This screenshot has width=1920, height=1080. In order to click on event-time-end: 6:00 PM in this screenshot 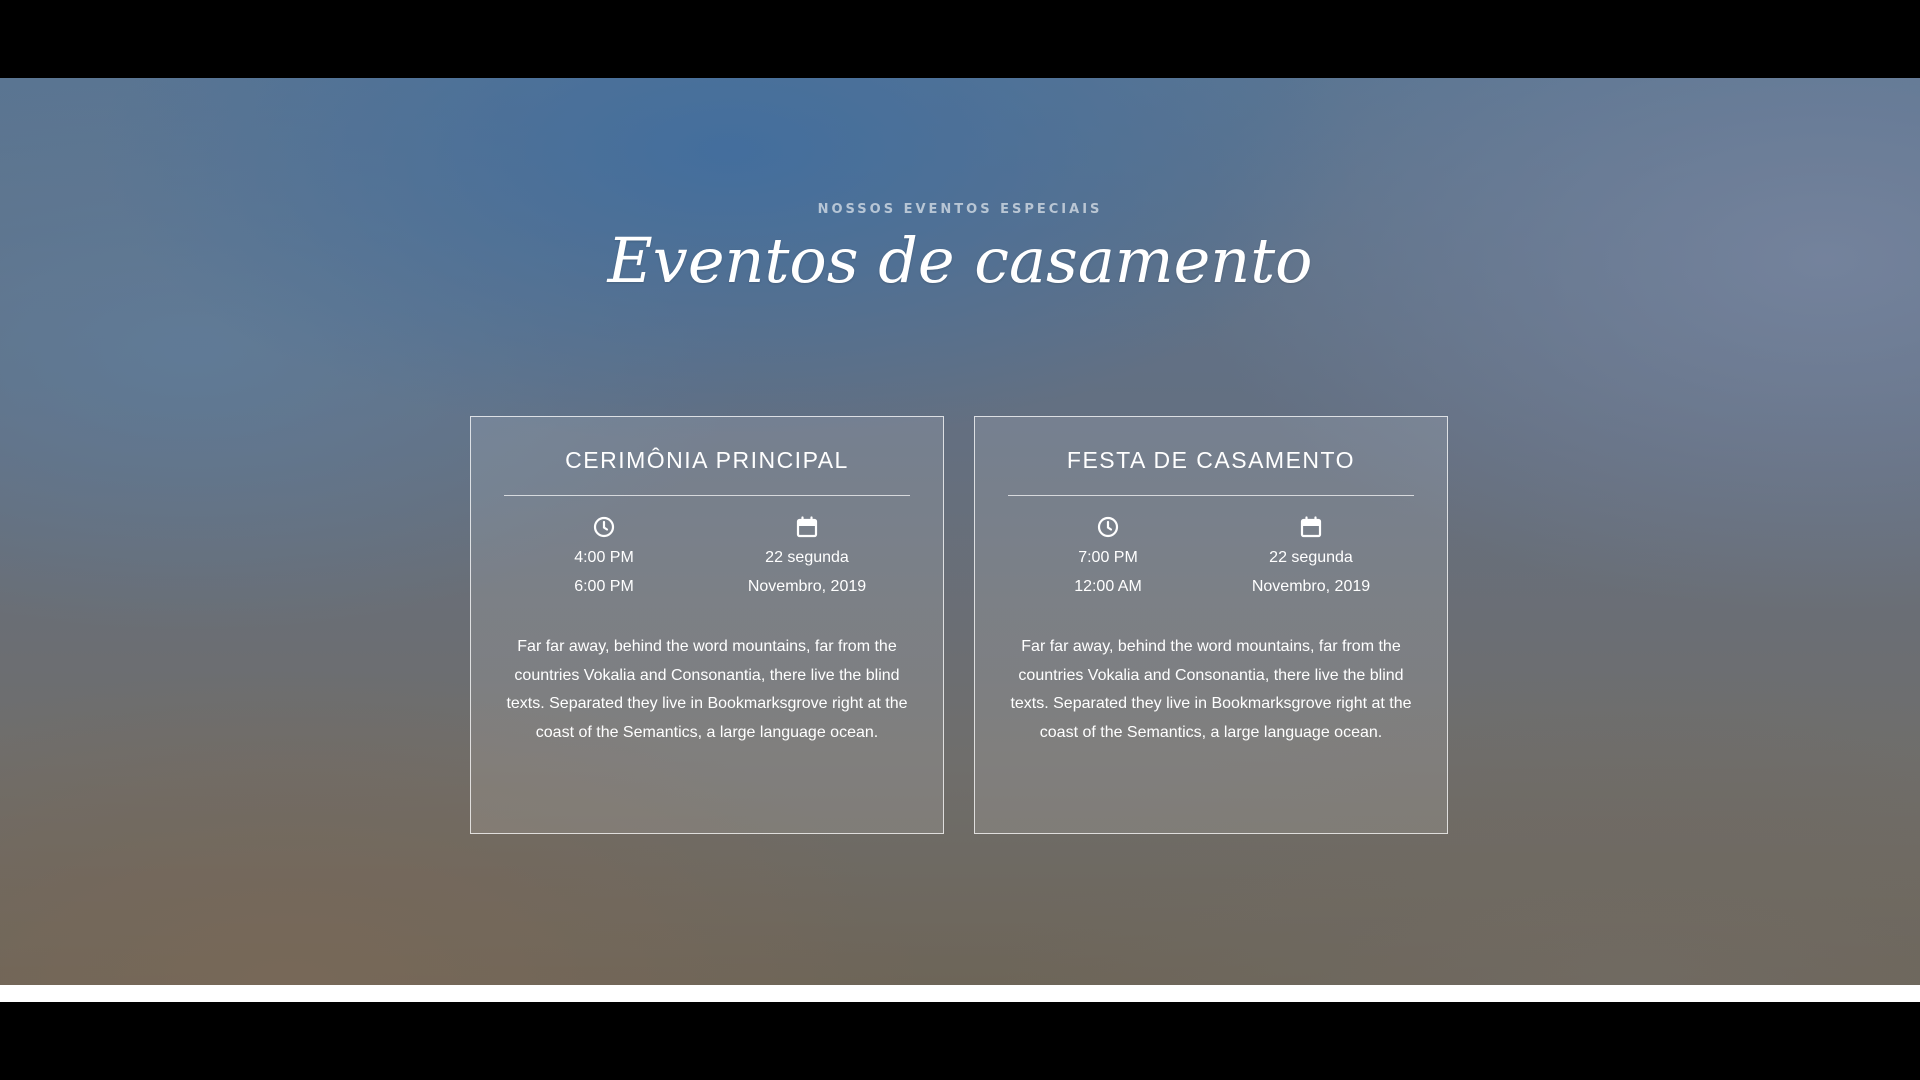, I will do `click(604, 586)`.